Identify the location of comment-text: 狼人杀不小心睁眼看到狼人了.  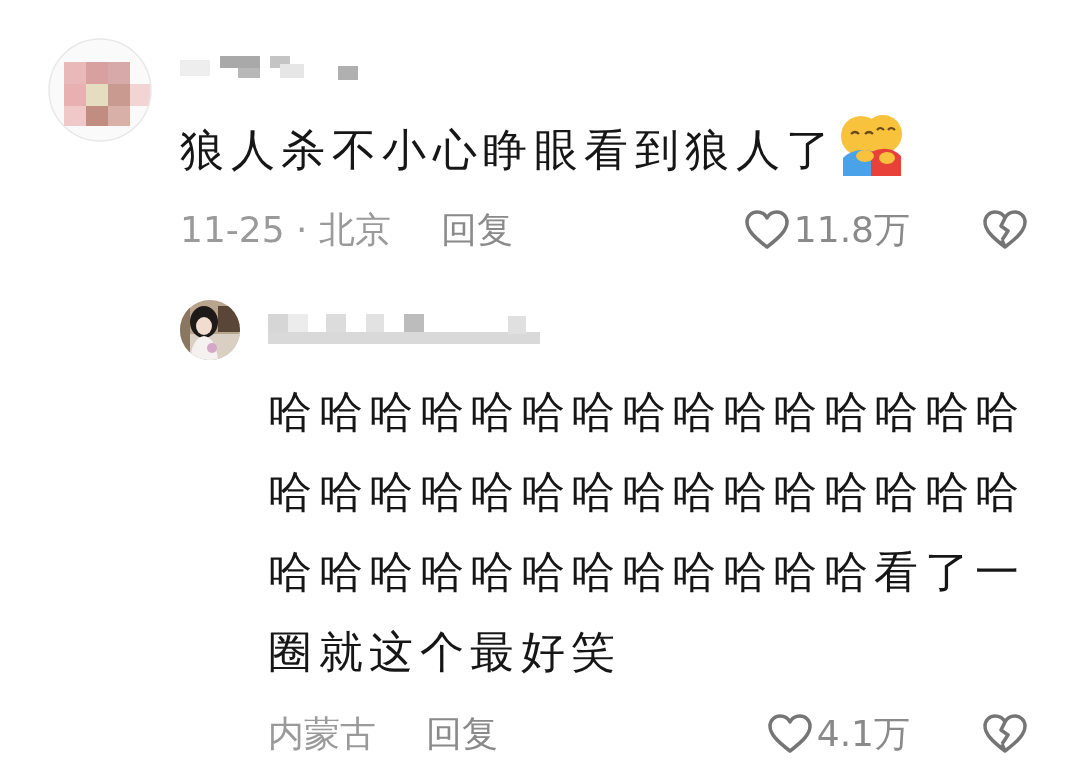
(508, 150).